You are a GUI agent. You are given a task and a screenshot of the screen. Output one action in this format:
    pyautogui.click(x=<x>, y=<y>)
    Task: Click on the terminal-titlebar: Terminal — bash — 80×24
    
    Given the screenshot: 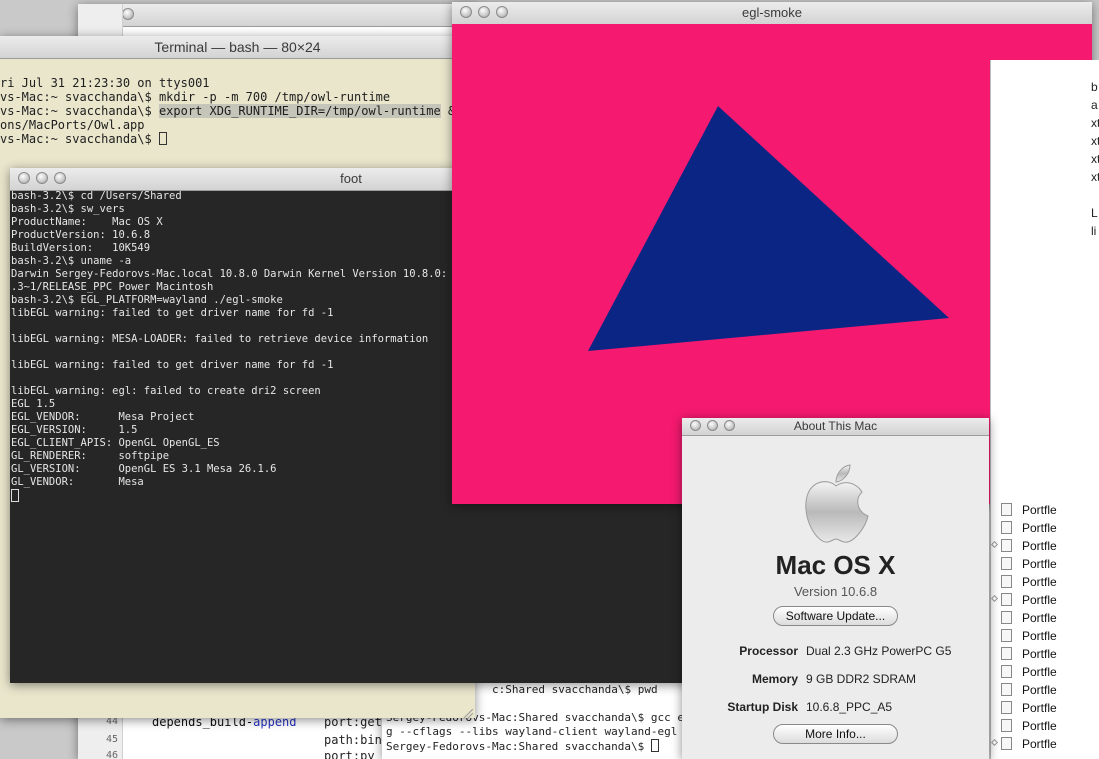 What is the action you would take?
    pyautogui.click(x=237, y=47)
    